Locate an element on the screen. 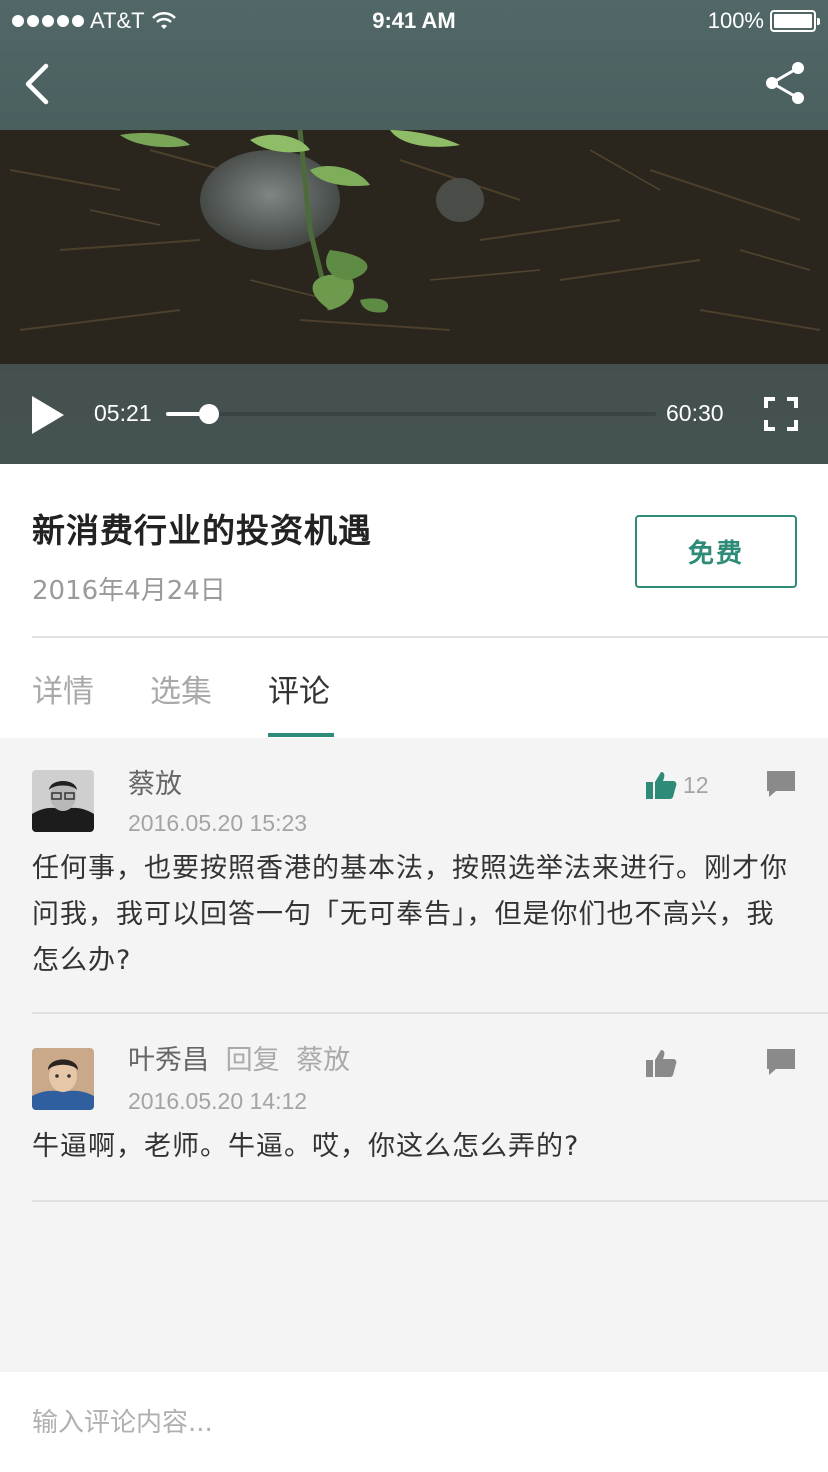 The width and height of the screenshot is (828, 1472). fullscreen-button is located at coordinates (781, 414).